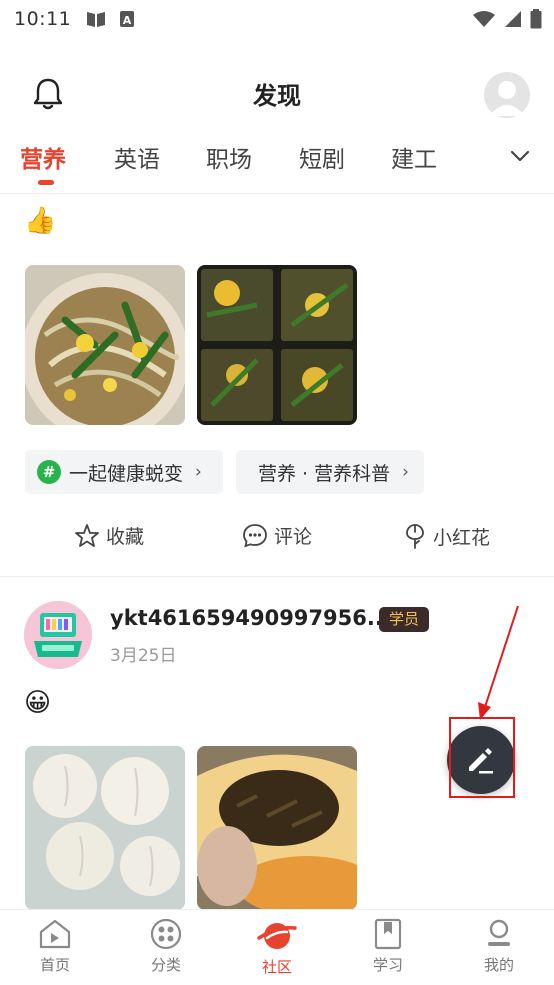 The height and width of the screenshot is (985, 554). I want to click on nav-label-study: 学习, so click(387, 965).